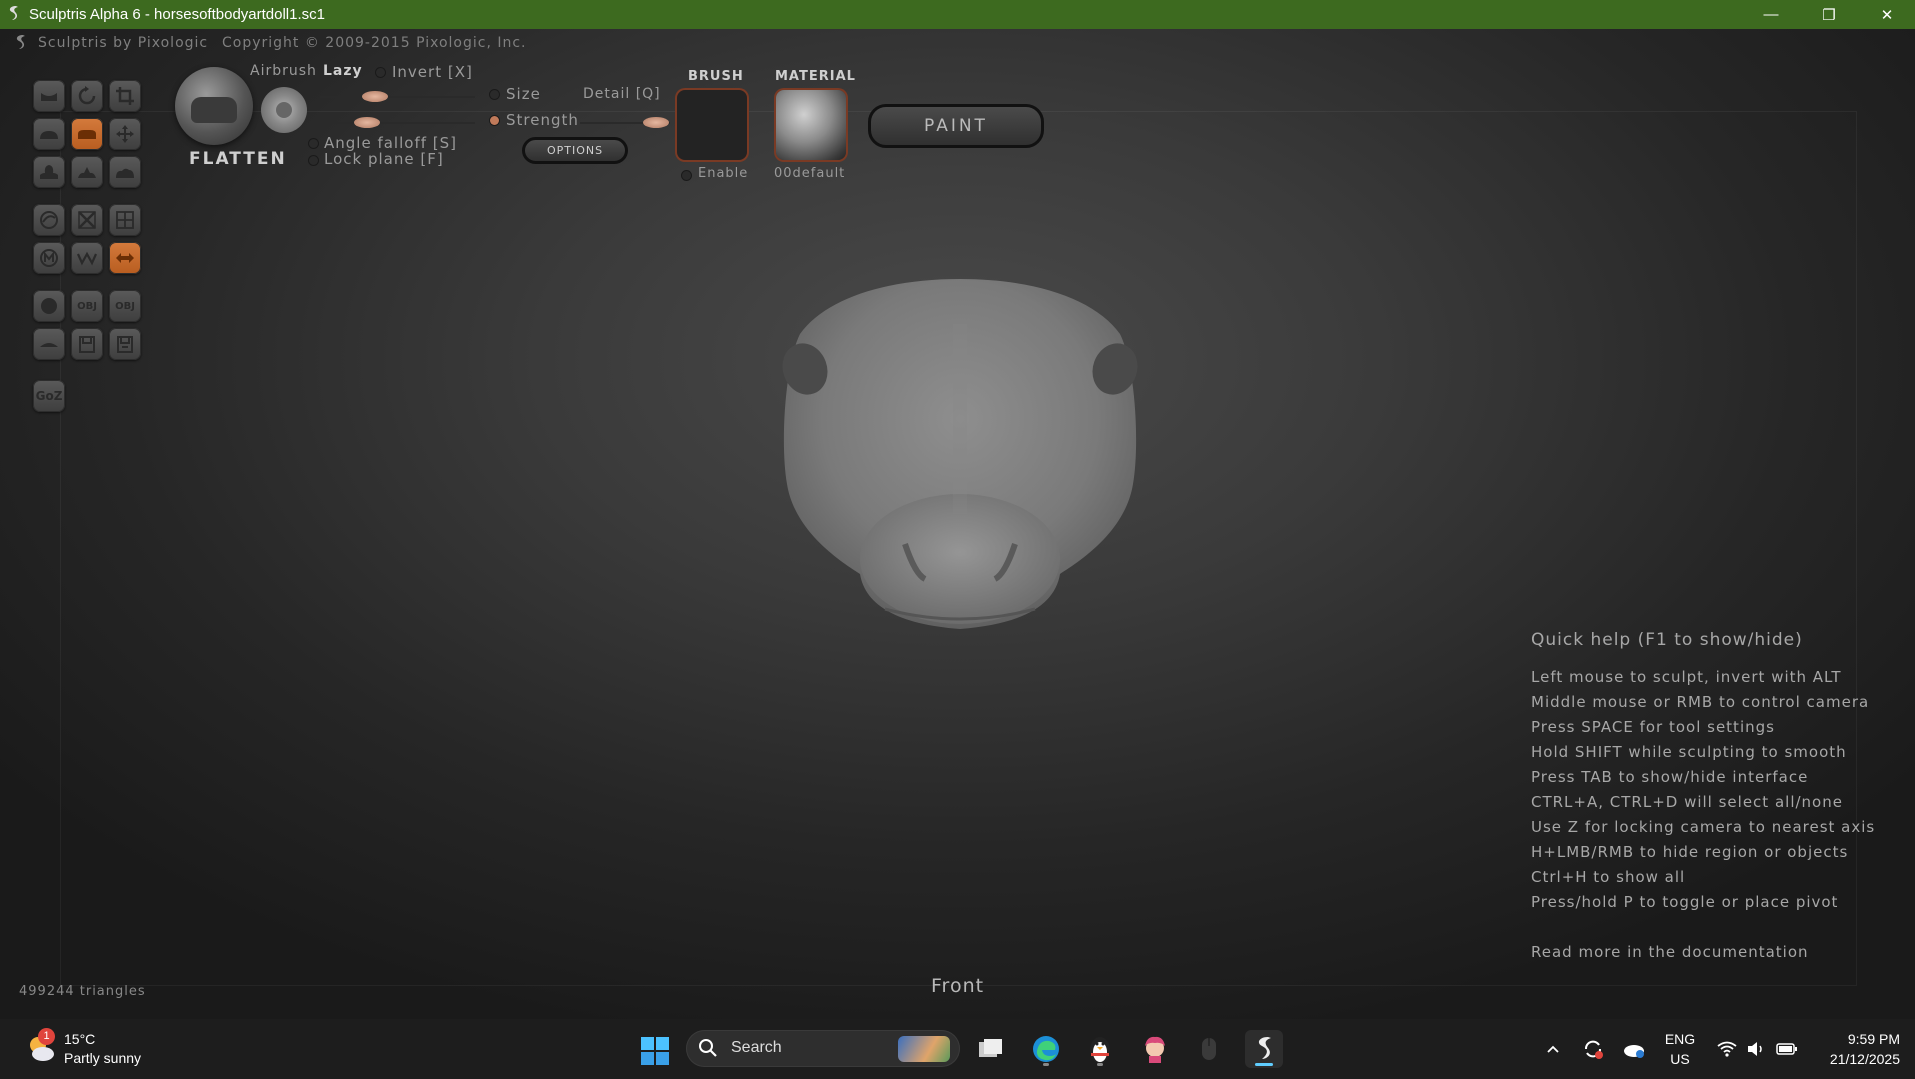  Describe the element at coordinates (313, 143) in the screenshot. I see `angle-falloff-radio` at that location.